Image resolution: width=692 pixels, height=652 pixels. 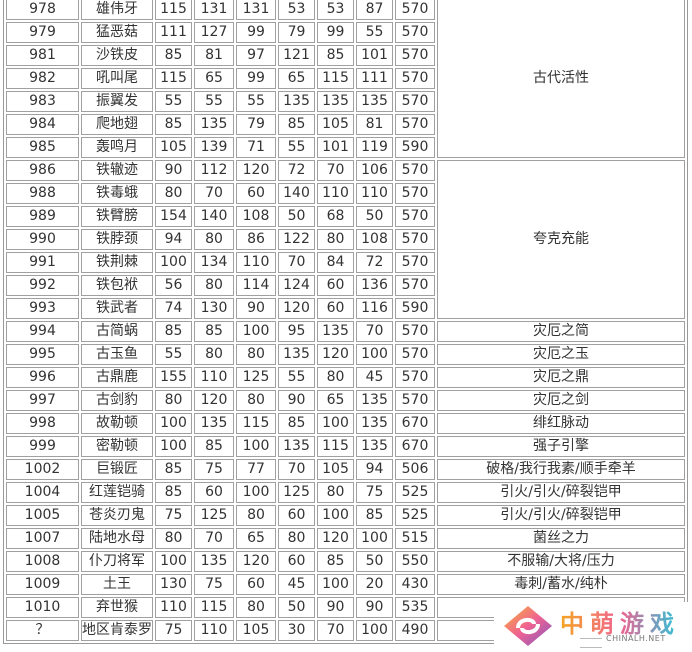 What do you see at coordinates (42, 55) in the screenshot?
I see `dex-number-cell: 981` at bounding box center [42, 55].